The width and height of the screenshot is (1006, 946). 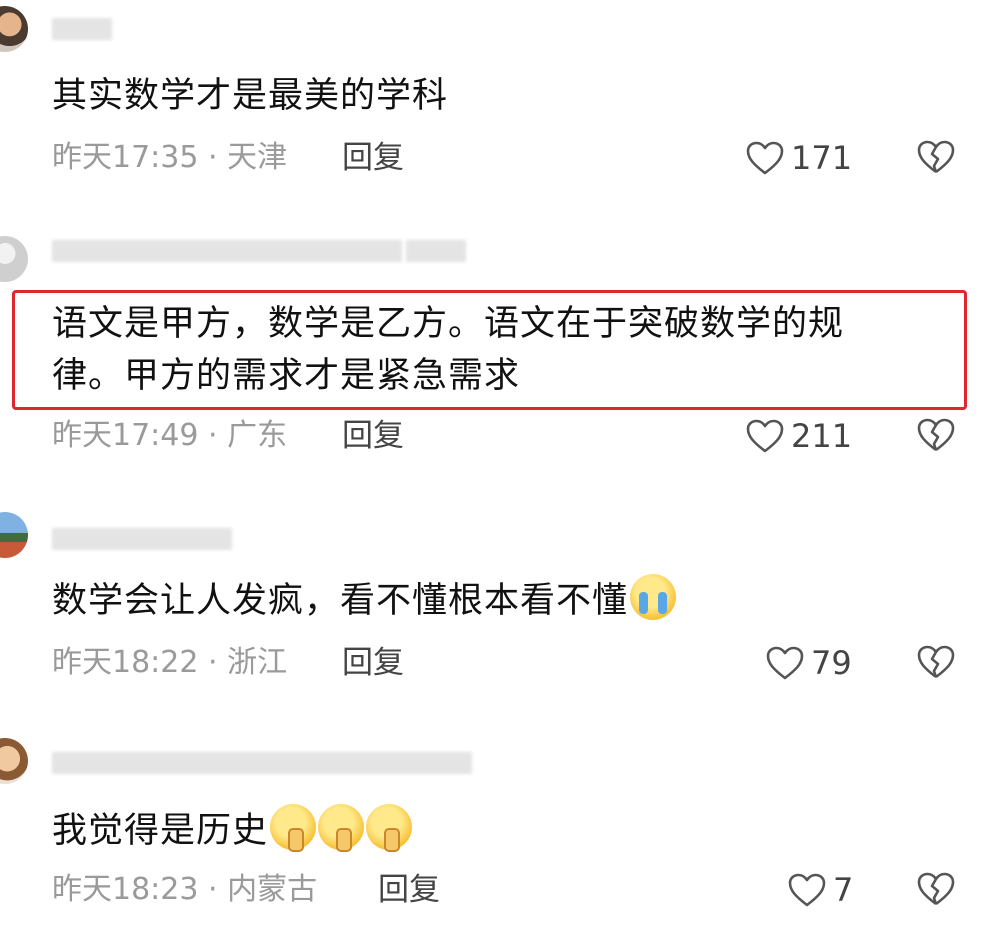 I want to click on avatar, so click(x=14, y=761).